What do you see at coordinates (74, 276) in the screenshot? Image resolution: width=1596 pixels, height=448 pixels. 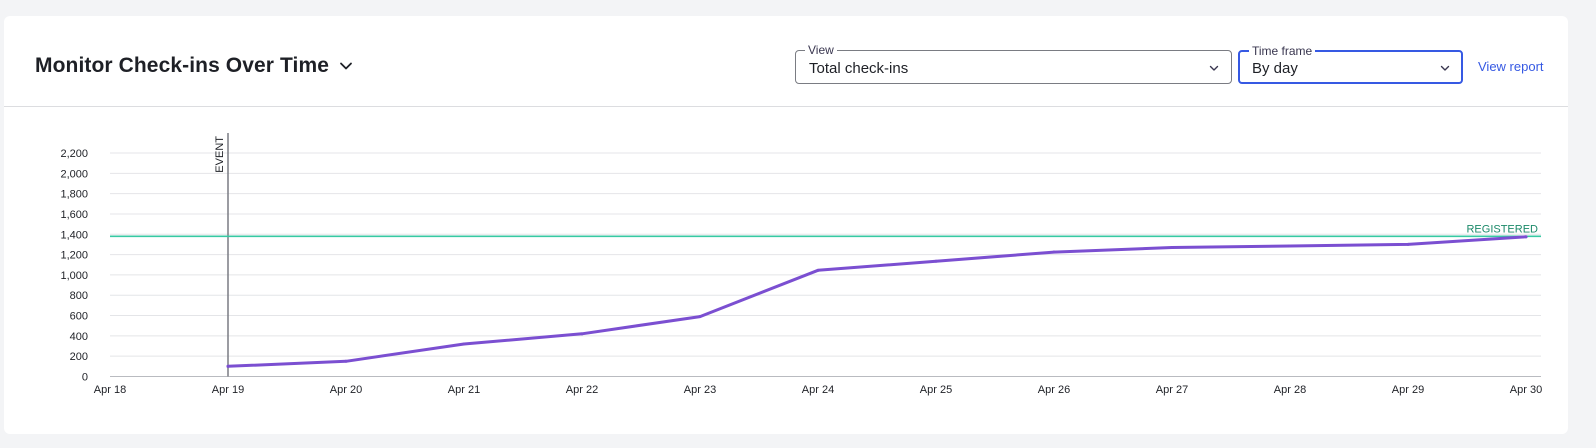 I see `y-tick-label: 1,000` at bounding box center [74, 276].